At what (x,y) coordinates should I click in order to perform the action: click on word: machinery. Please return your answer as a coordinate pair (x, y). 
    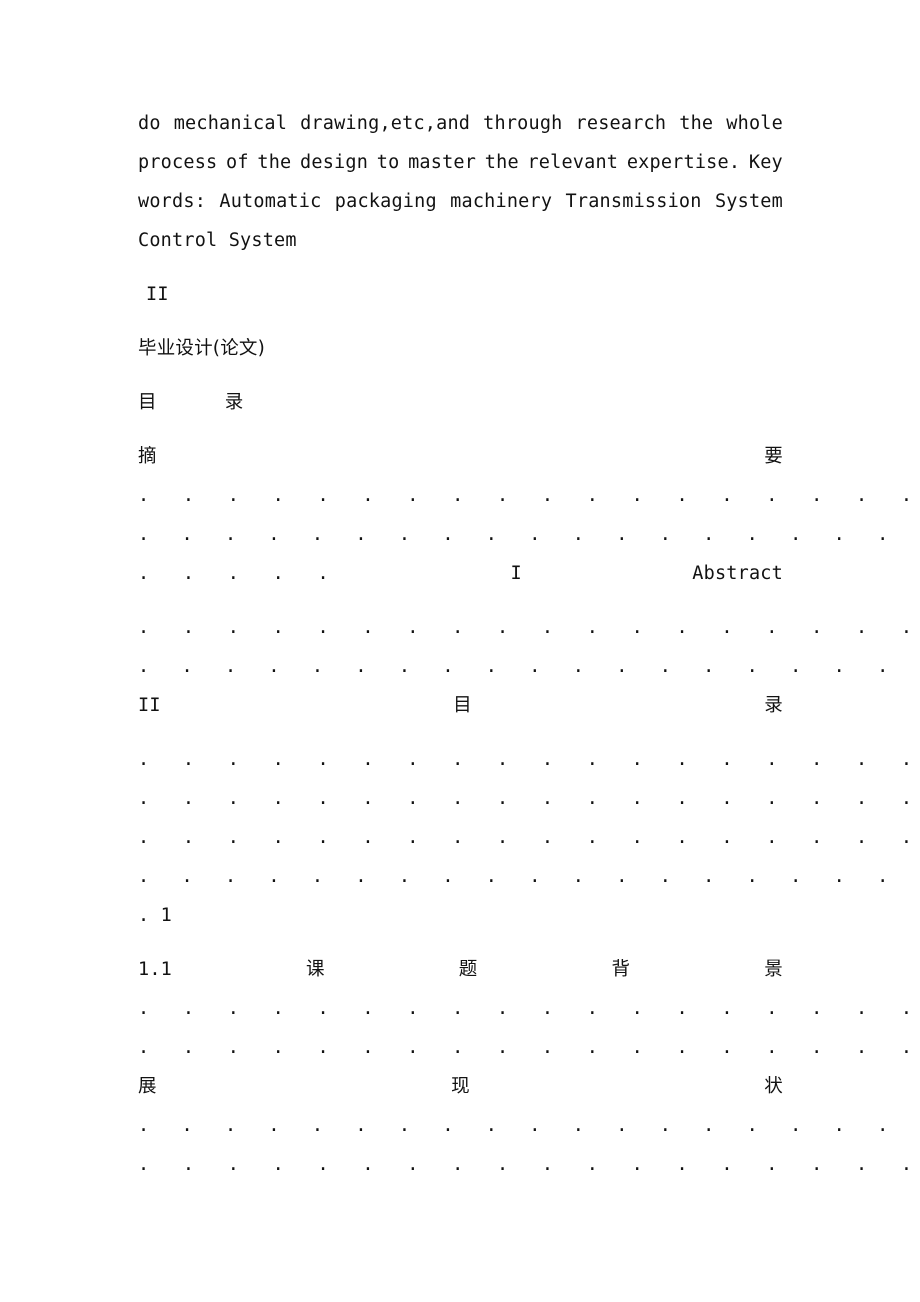
    Looking at the image, I should click on (501, 201).